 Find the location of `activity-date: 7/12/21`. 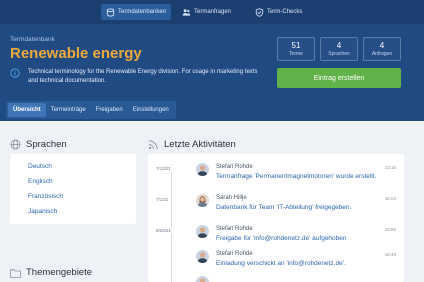

activity-date: 7/12/21 is located at coordinates (164, 168).